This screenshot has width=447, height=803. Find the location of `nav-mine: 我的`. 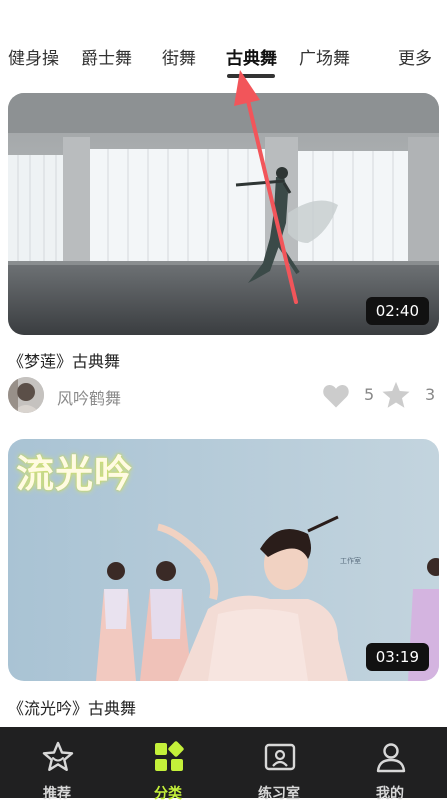

nav-mine: 我的 is located at coordinates (390, 764).